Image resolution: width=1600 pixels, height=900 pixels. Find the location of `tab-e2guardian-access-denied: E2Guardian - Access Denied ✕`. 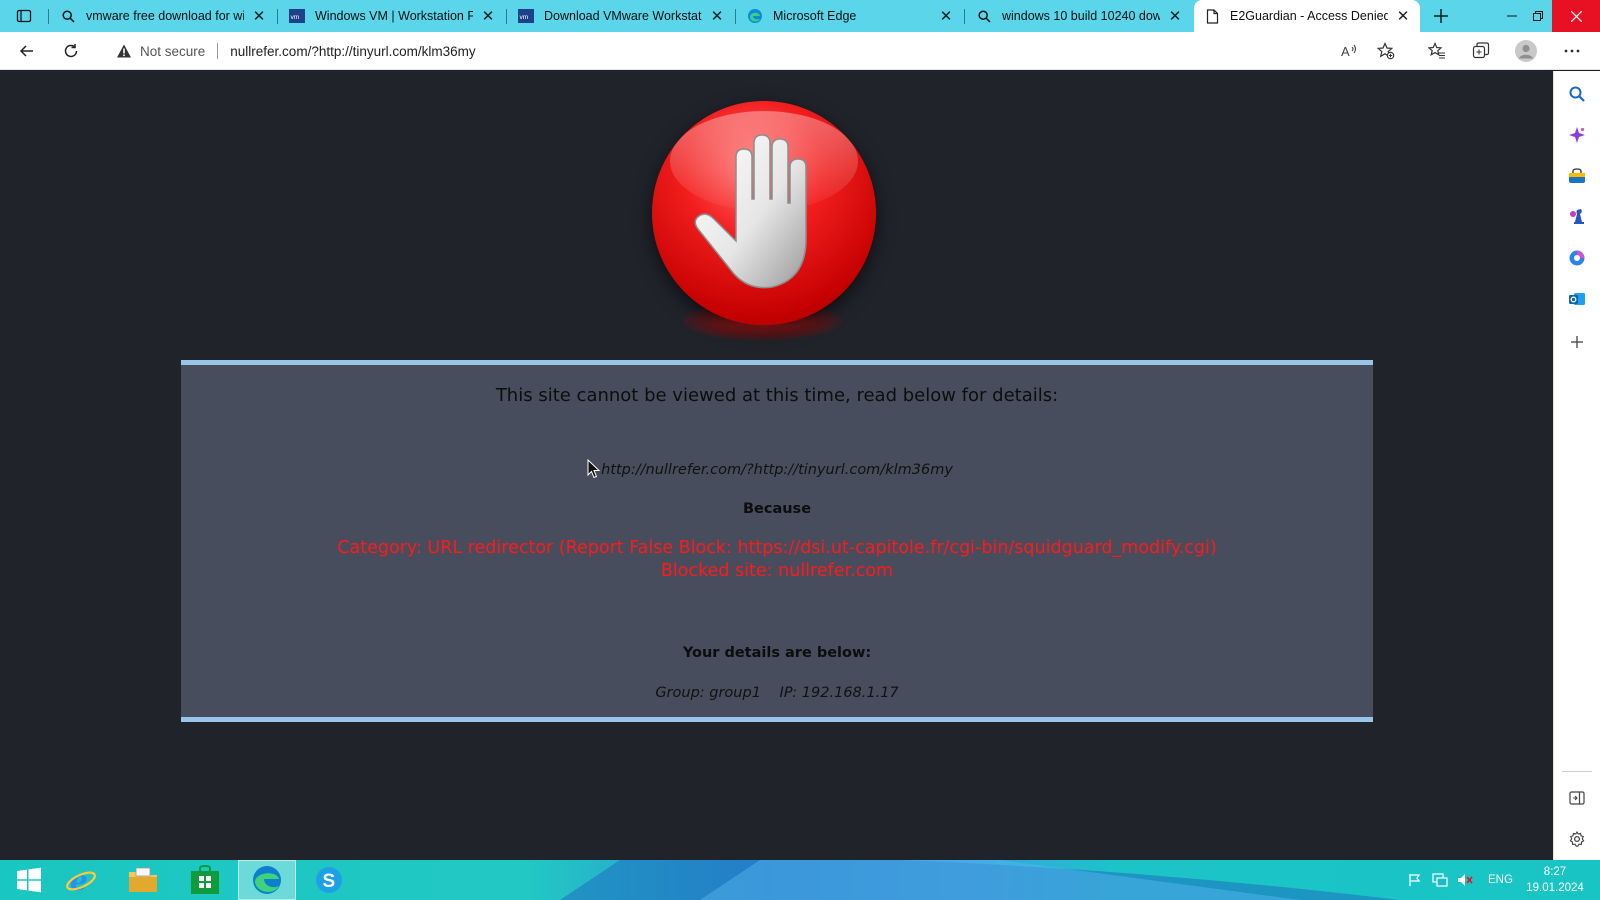

tab-e2guardian-access-denied: E2Guardian - Access Denied ✕ is located at coordinates (1307, 16).